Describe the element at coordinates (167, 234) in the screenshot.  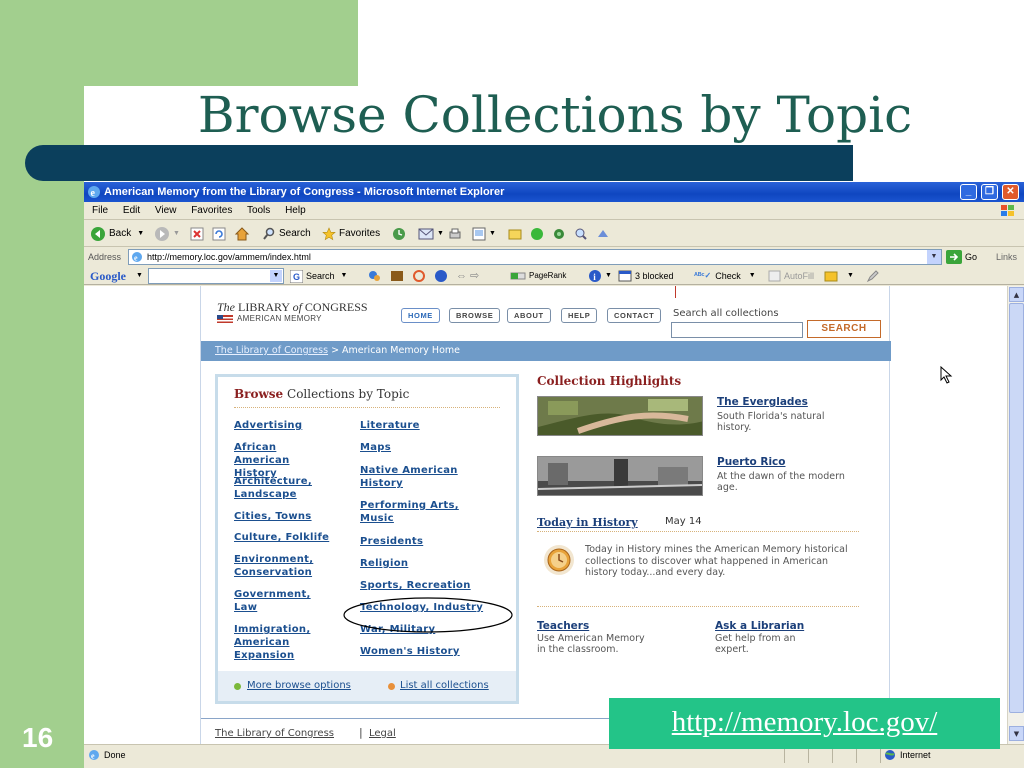
I see `forward-button: ▼` at that location.